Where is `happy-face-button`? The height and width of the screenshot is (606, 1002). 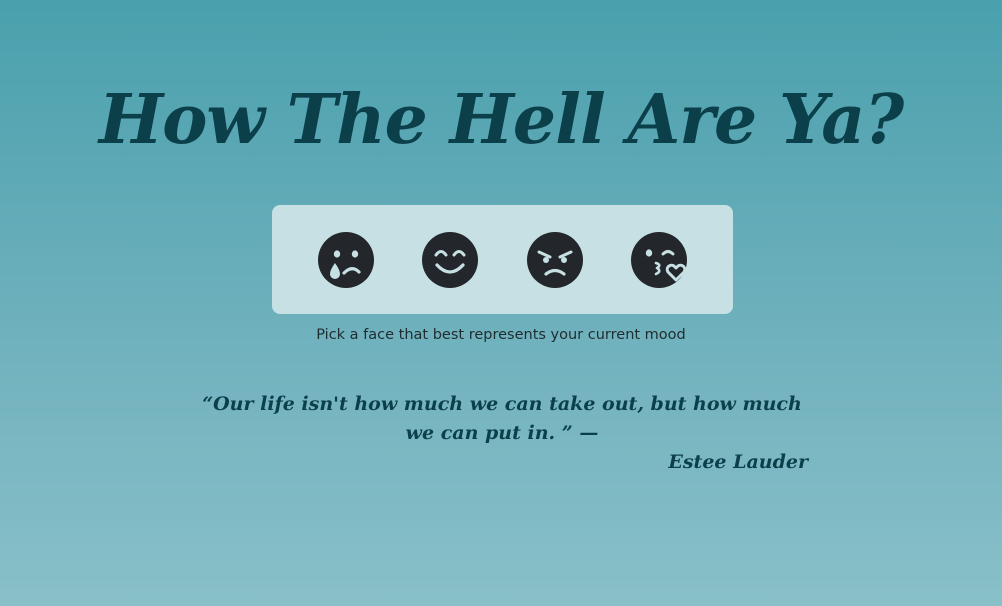
happy-face-button is located at coordinates (450, 260).